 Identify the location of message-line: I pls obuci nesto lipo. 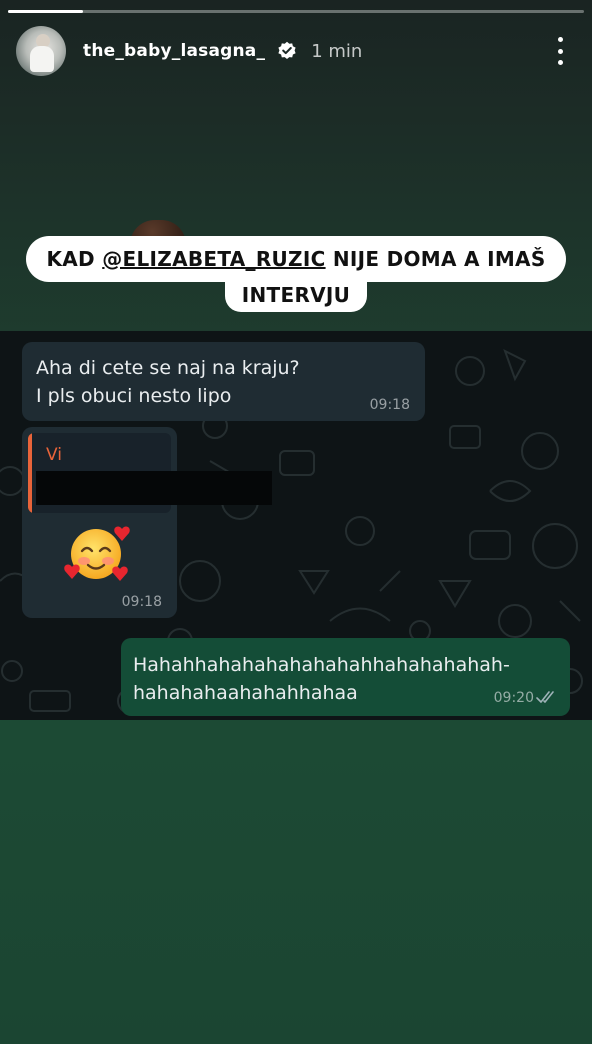
(134, 396).